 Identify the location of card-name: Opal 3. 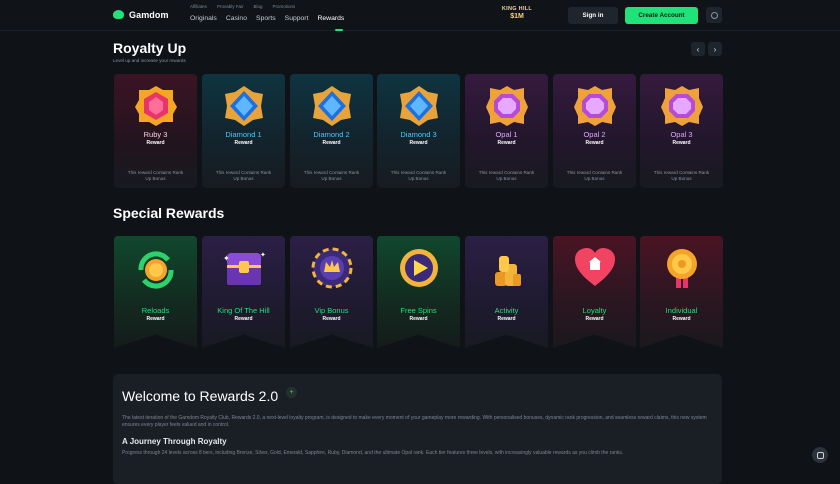
(681, 134).